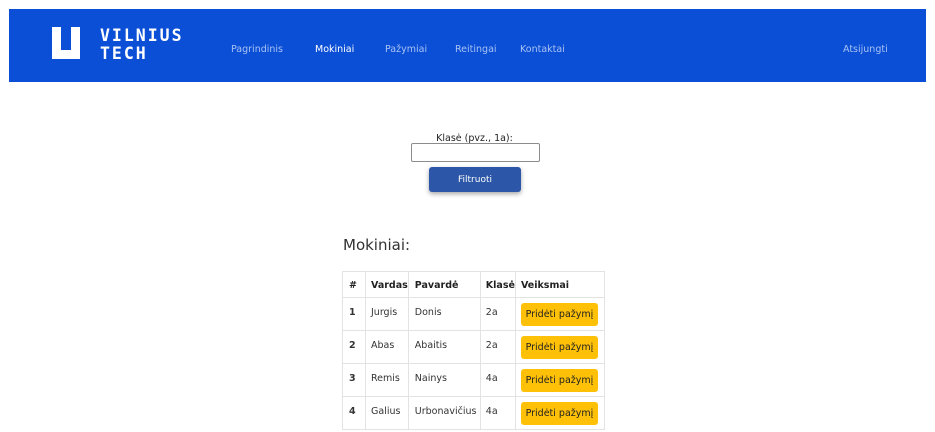  What do you see at coordinates (406, 49) in the screenshot?
I see `nav-pazymiai: Pažymiai` at bounding box center [406, 49].